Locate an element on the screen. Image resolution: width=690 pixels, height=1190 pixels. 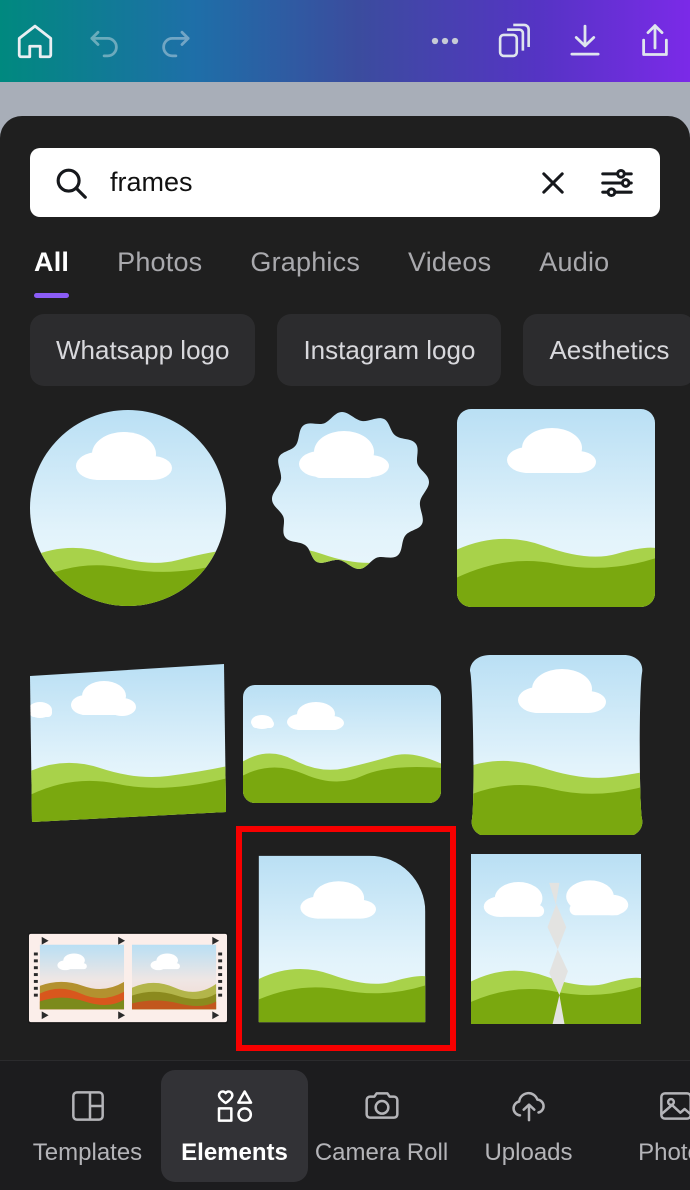
frame-torn-split is located at coordinates (556, 939).